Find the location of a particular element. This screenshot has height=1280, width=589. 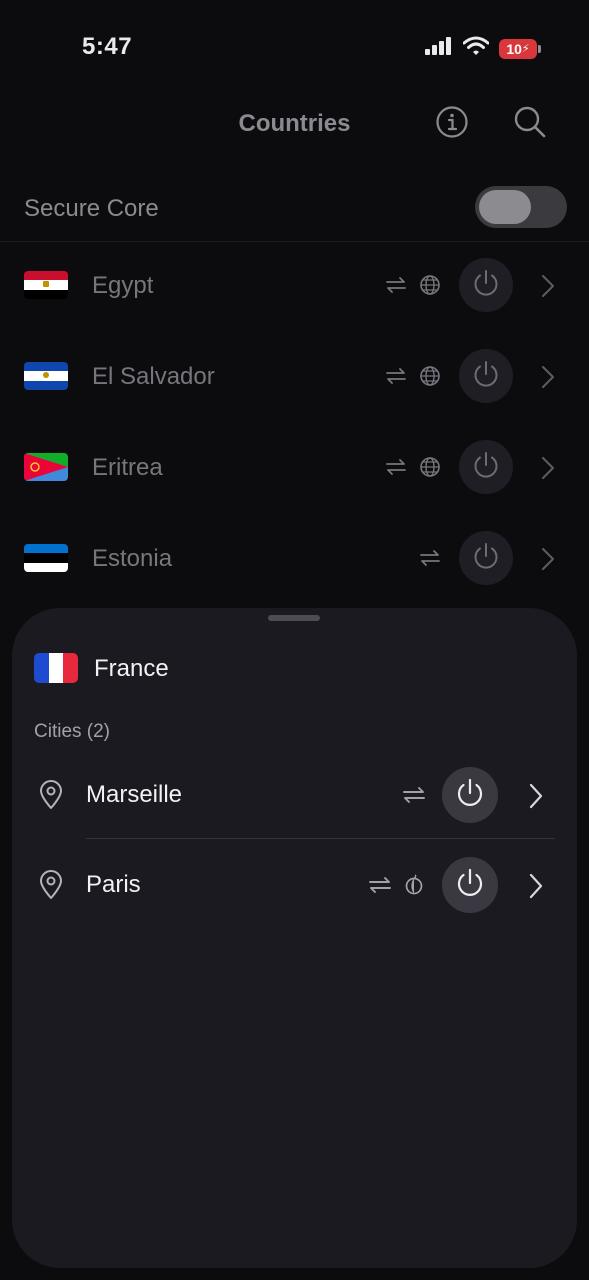

status-icons: 10 ⚡ is located at coordinates (483, 48).